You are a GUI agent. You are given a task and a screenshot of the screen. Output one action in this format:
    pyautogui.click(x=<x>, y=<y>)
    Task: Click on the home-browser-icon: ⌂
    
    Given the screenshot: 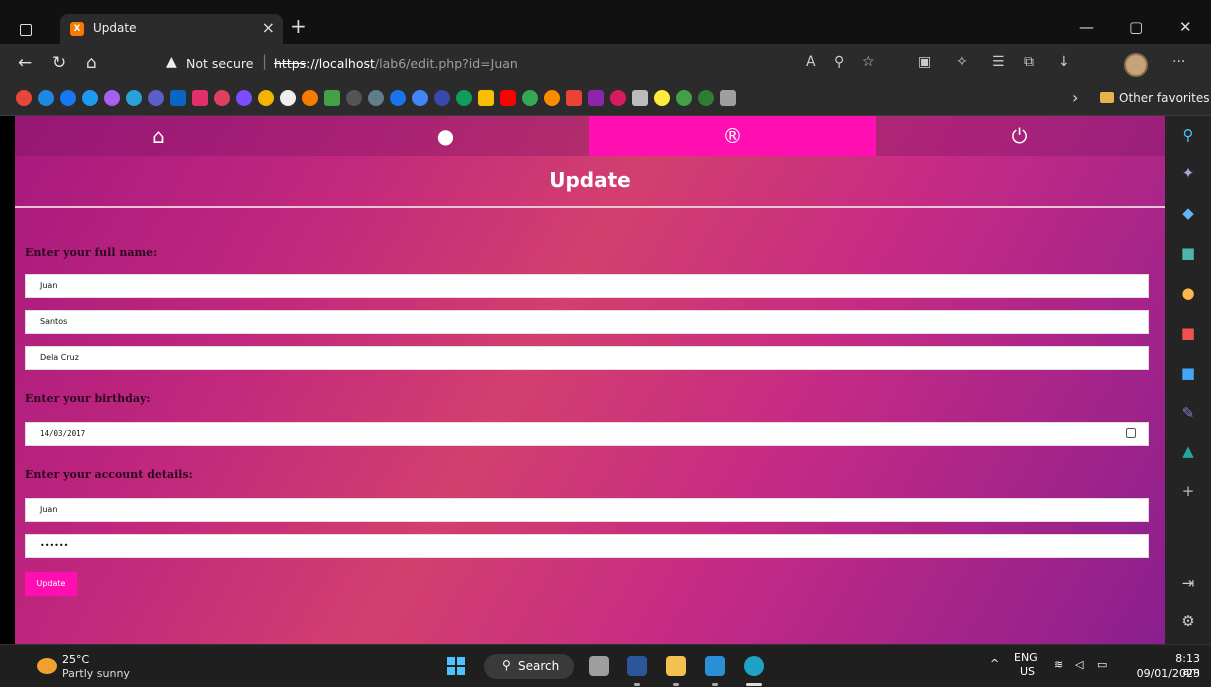 What is the action you would take?
    pyautogui.click(x=91, y=63)
    